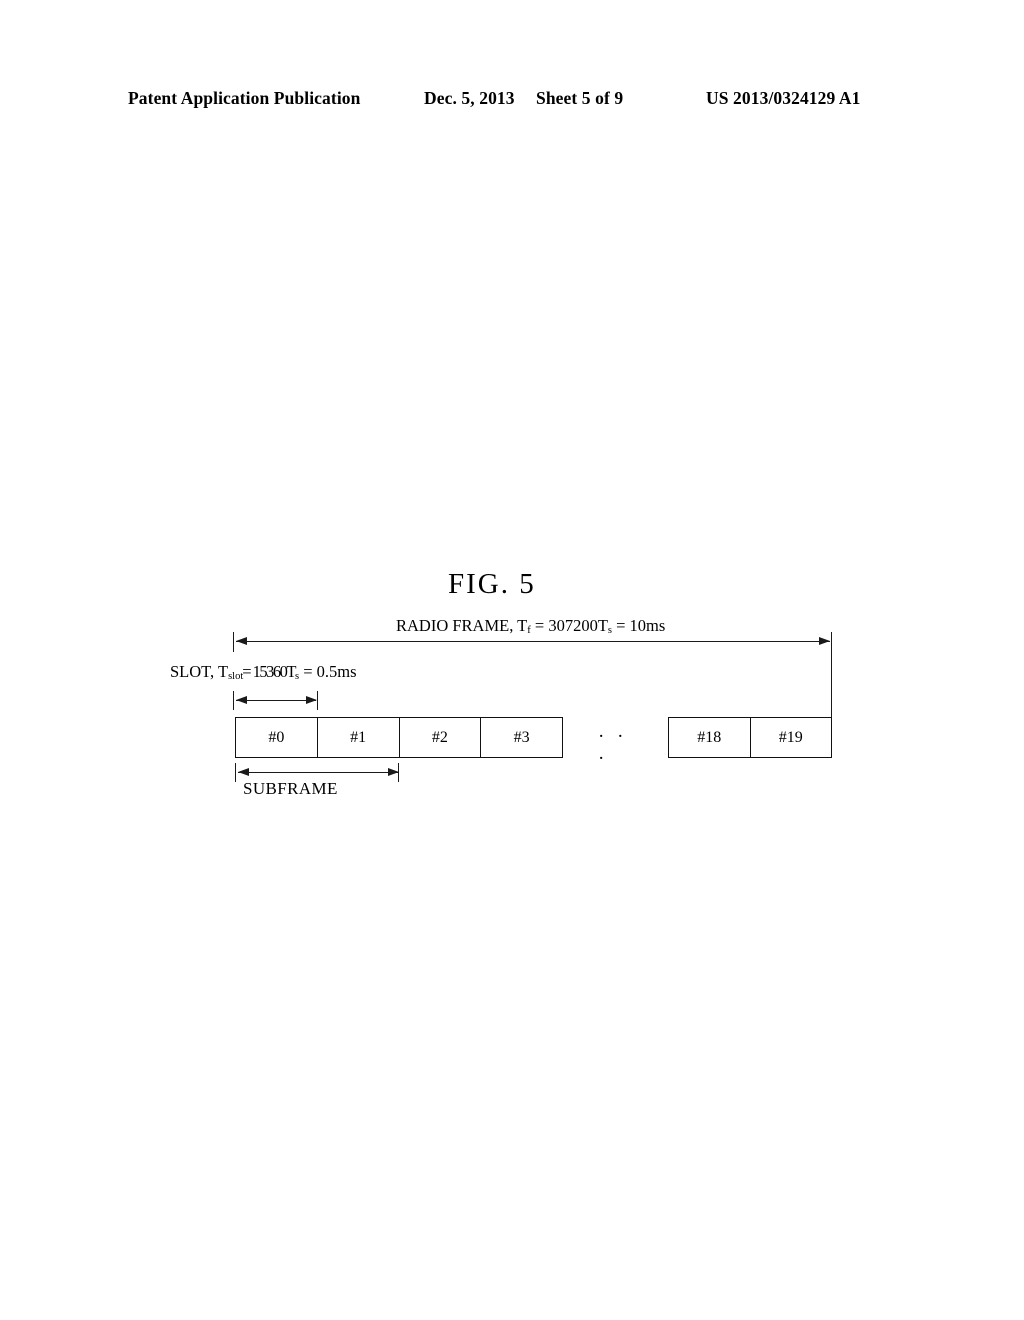  I want to click on figure-title: FIG. 5, so click(492, 584).